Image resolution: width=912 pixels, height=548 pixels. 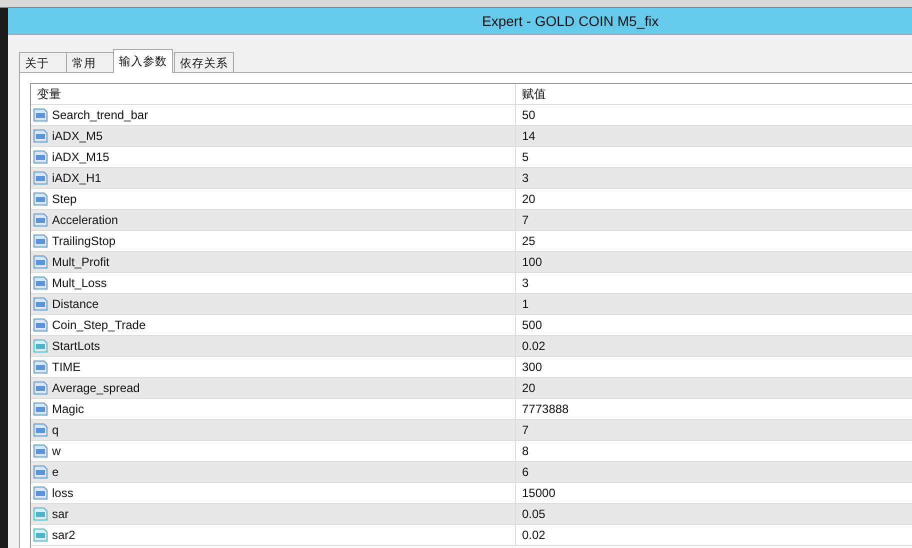 What do you see at coordinates (528, 241) in the screenshot?
I see `table-cell-text: 25` at bounding box center [528, 241].